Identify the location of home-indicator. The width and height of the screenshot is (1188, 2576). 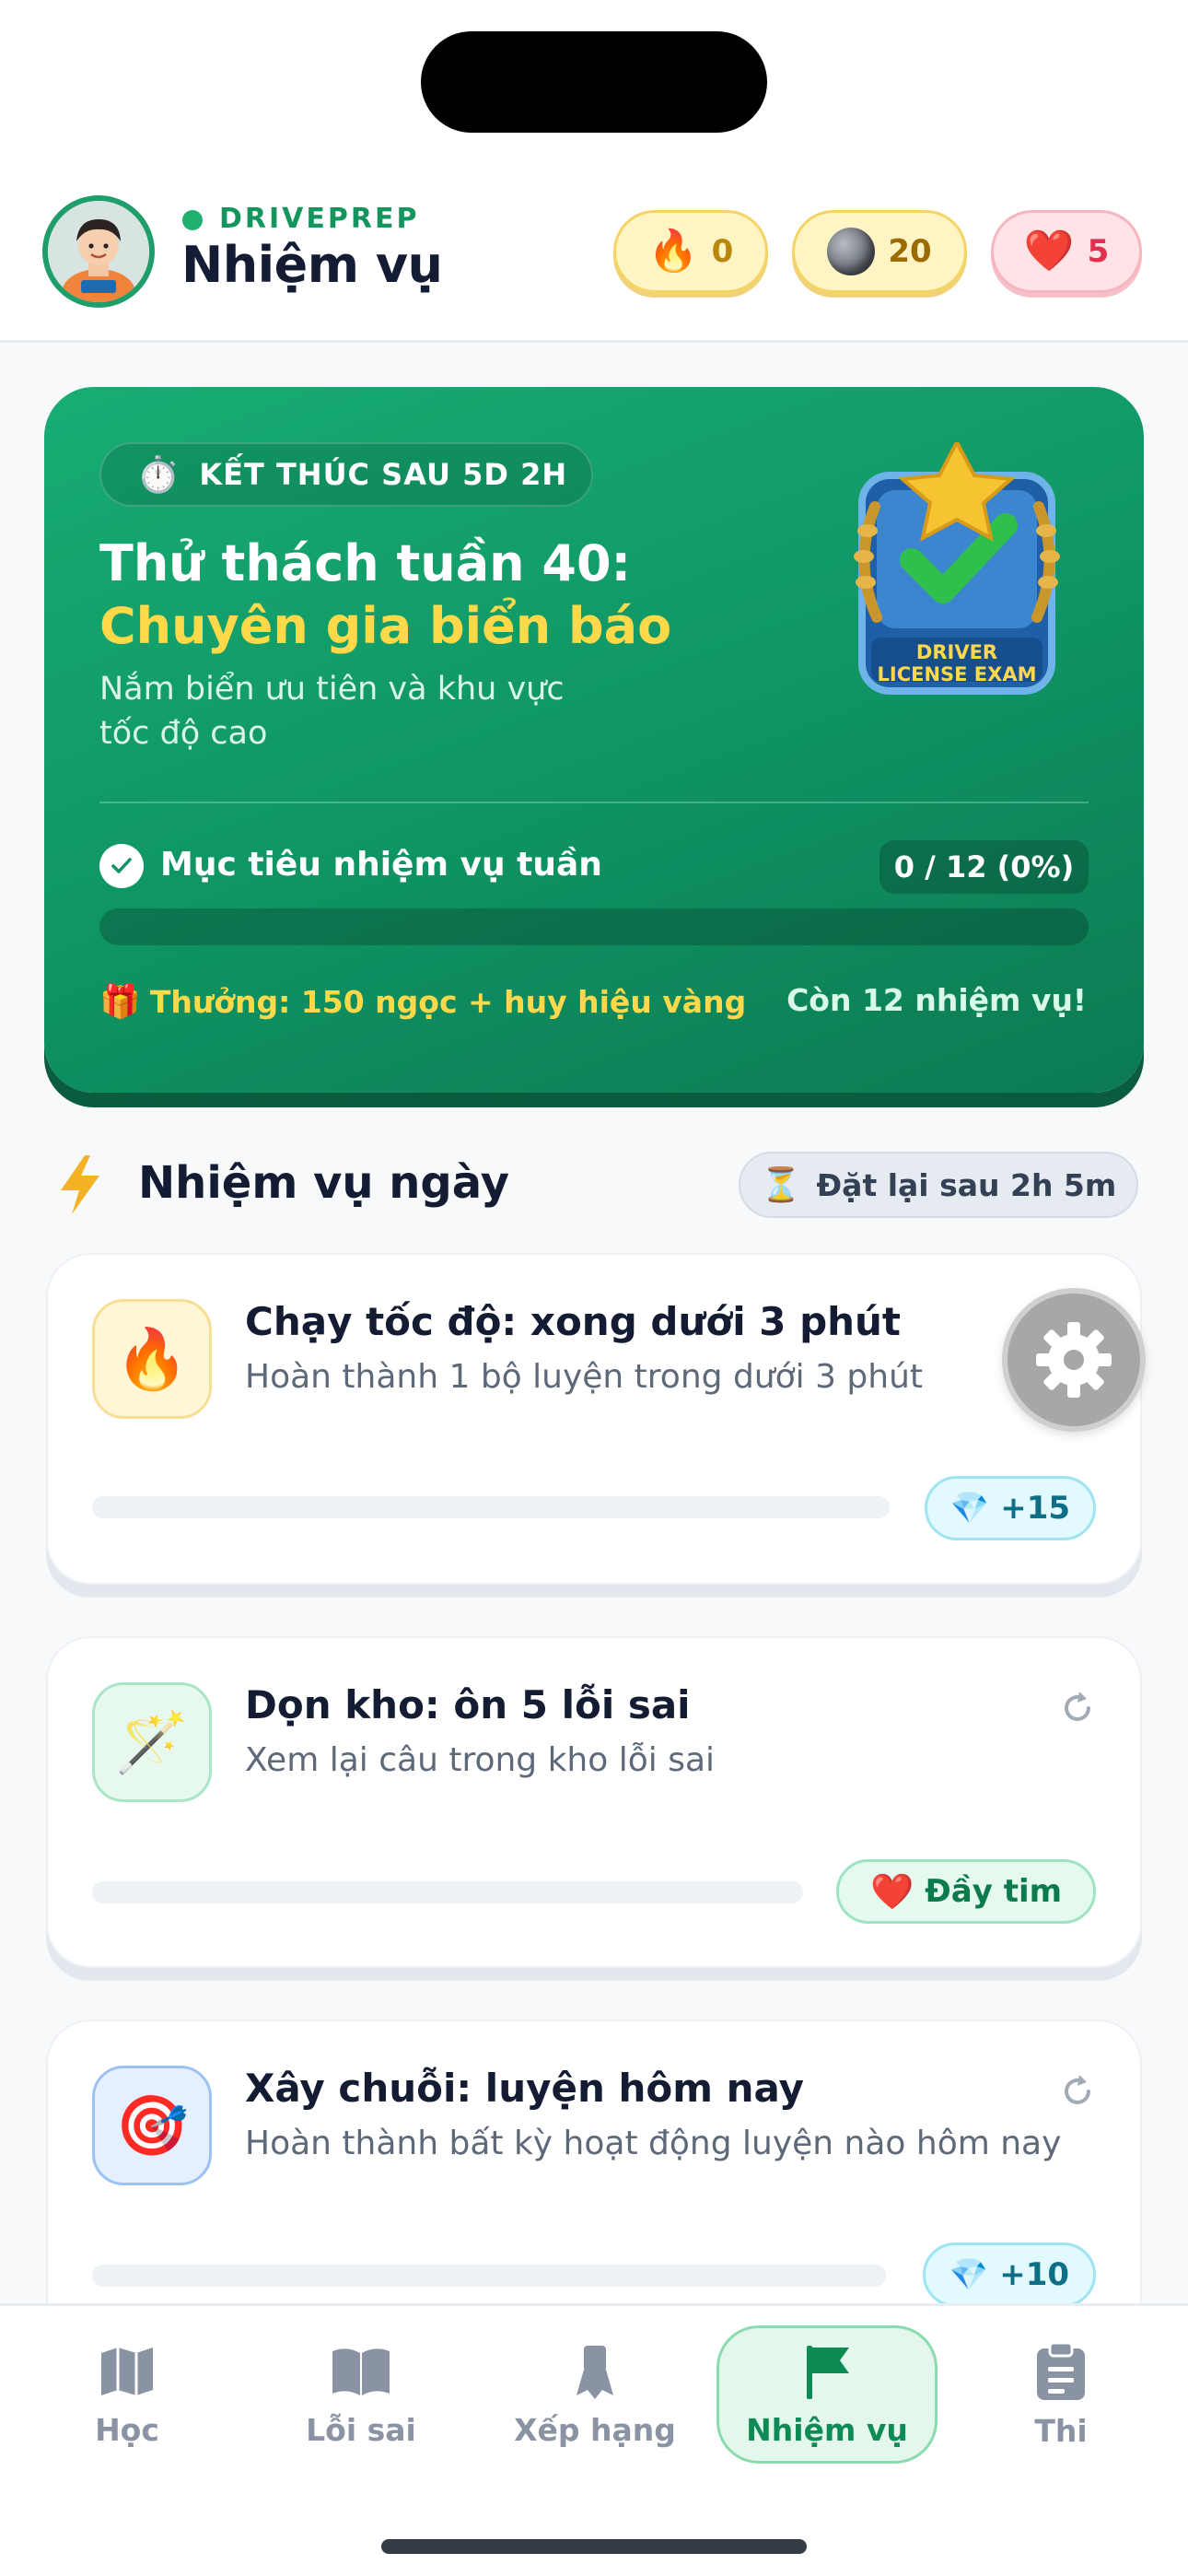
(594, 2546).